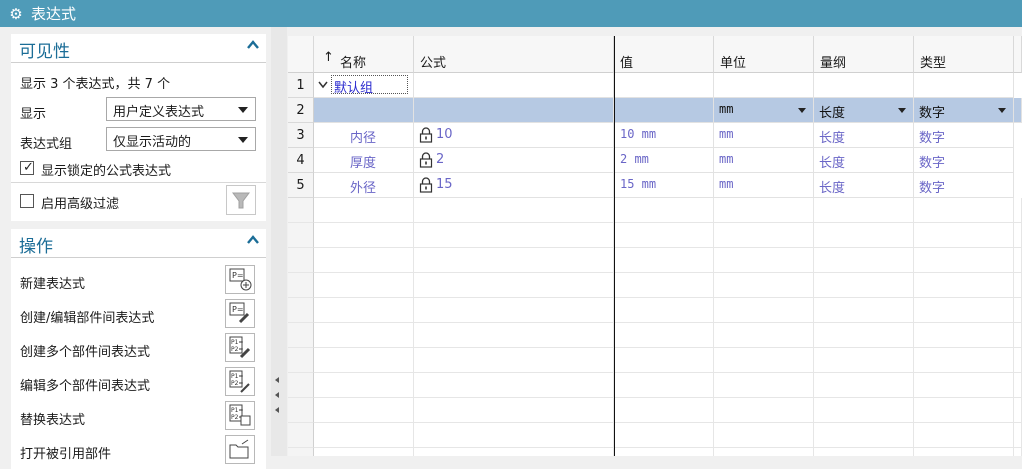 The width and height of the screenshot is (1022, 469). Describe the element at coordinates (301, 54) in the screenshot. I see `corner-header` at that location.